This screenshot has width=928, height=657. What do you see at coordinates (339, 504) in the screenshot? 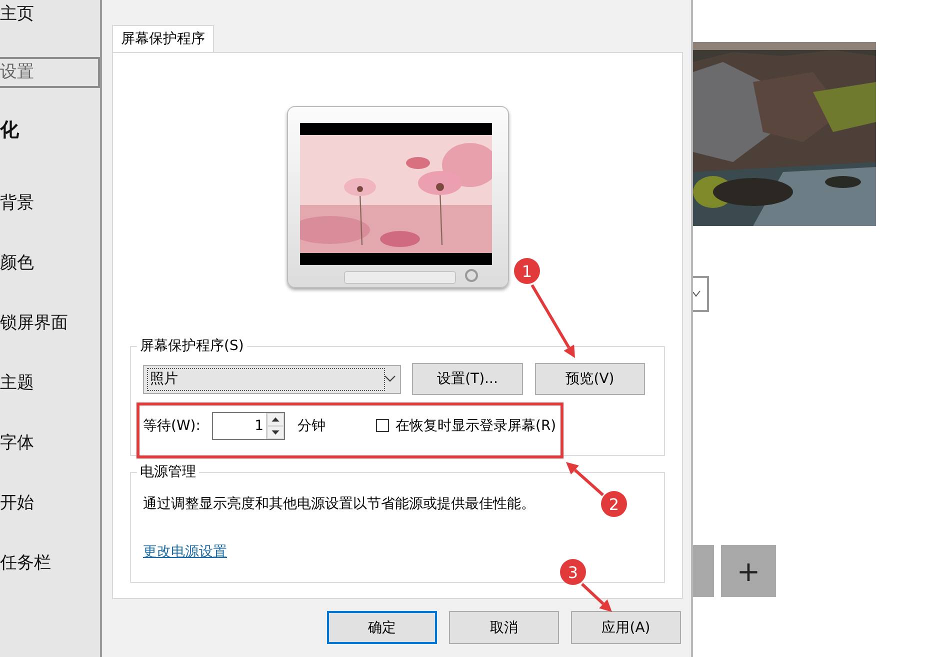
I see `power-description: 通过调整显示亮度和其他电源设置以节省能源或提供最佳性能。` at bounding box center [339, 504].